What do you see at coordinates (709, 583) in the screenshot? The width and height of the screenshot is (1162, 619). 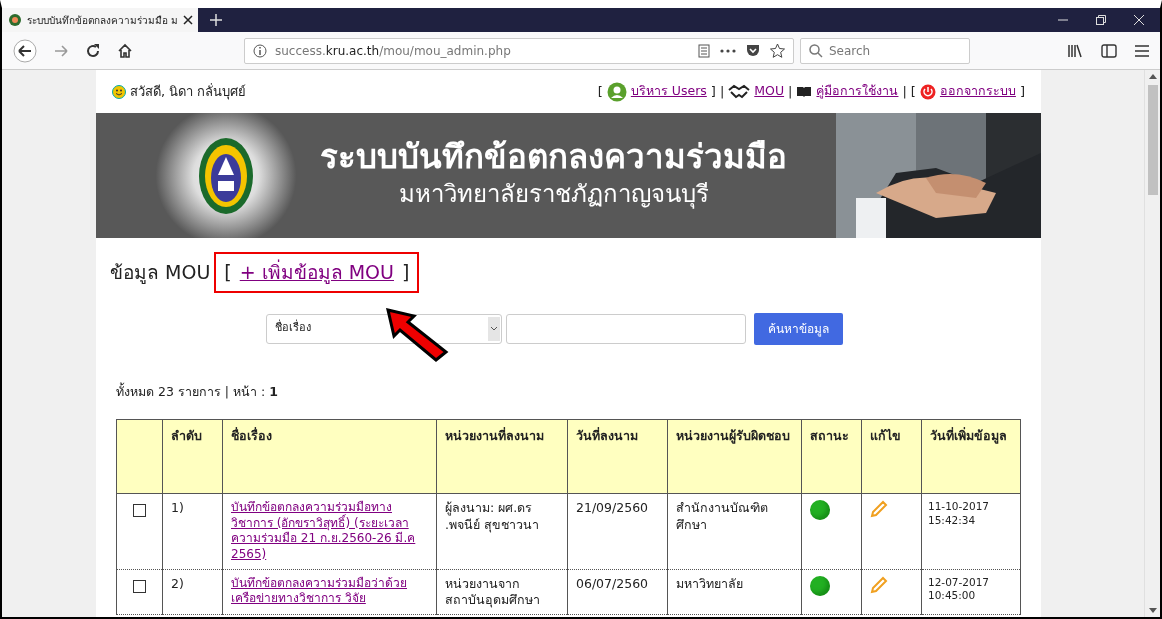 I see `unit-text: มหาวิทยาลัย` at bounding box center [709, 583].